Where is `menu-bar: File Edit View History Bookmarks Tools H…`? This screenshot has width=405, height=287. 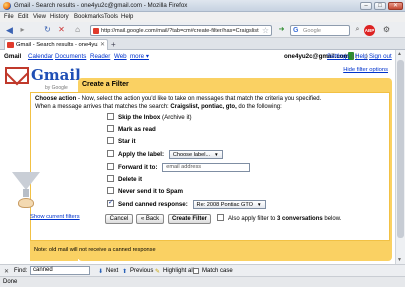
menu-bar: File Edit View History Bookmarks Tools H… is located at coordinates (202, 17).